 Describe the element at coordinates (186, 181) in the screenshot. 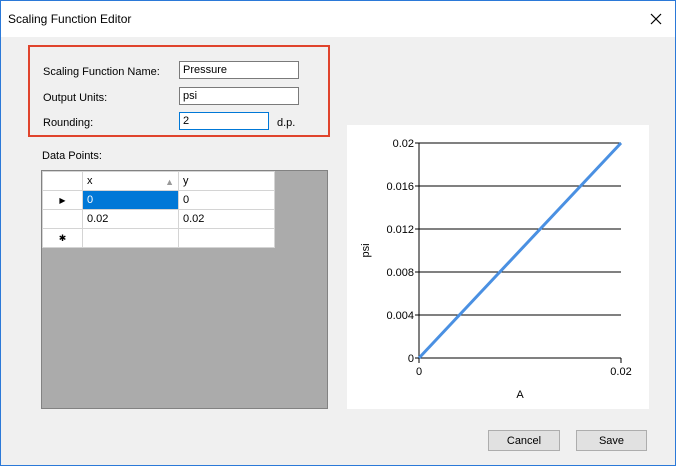

I see `column-header-label: y` at that location.